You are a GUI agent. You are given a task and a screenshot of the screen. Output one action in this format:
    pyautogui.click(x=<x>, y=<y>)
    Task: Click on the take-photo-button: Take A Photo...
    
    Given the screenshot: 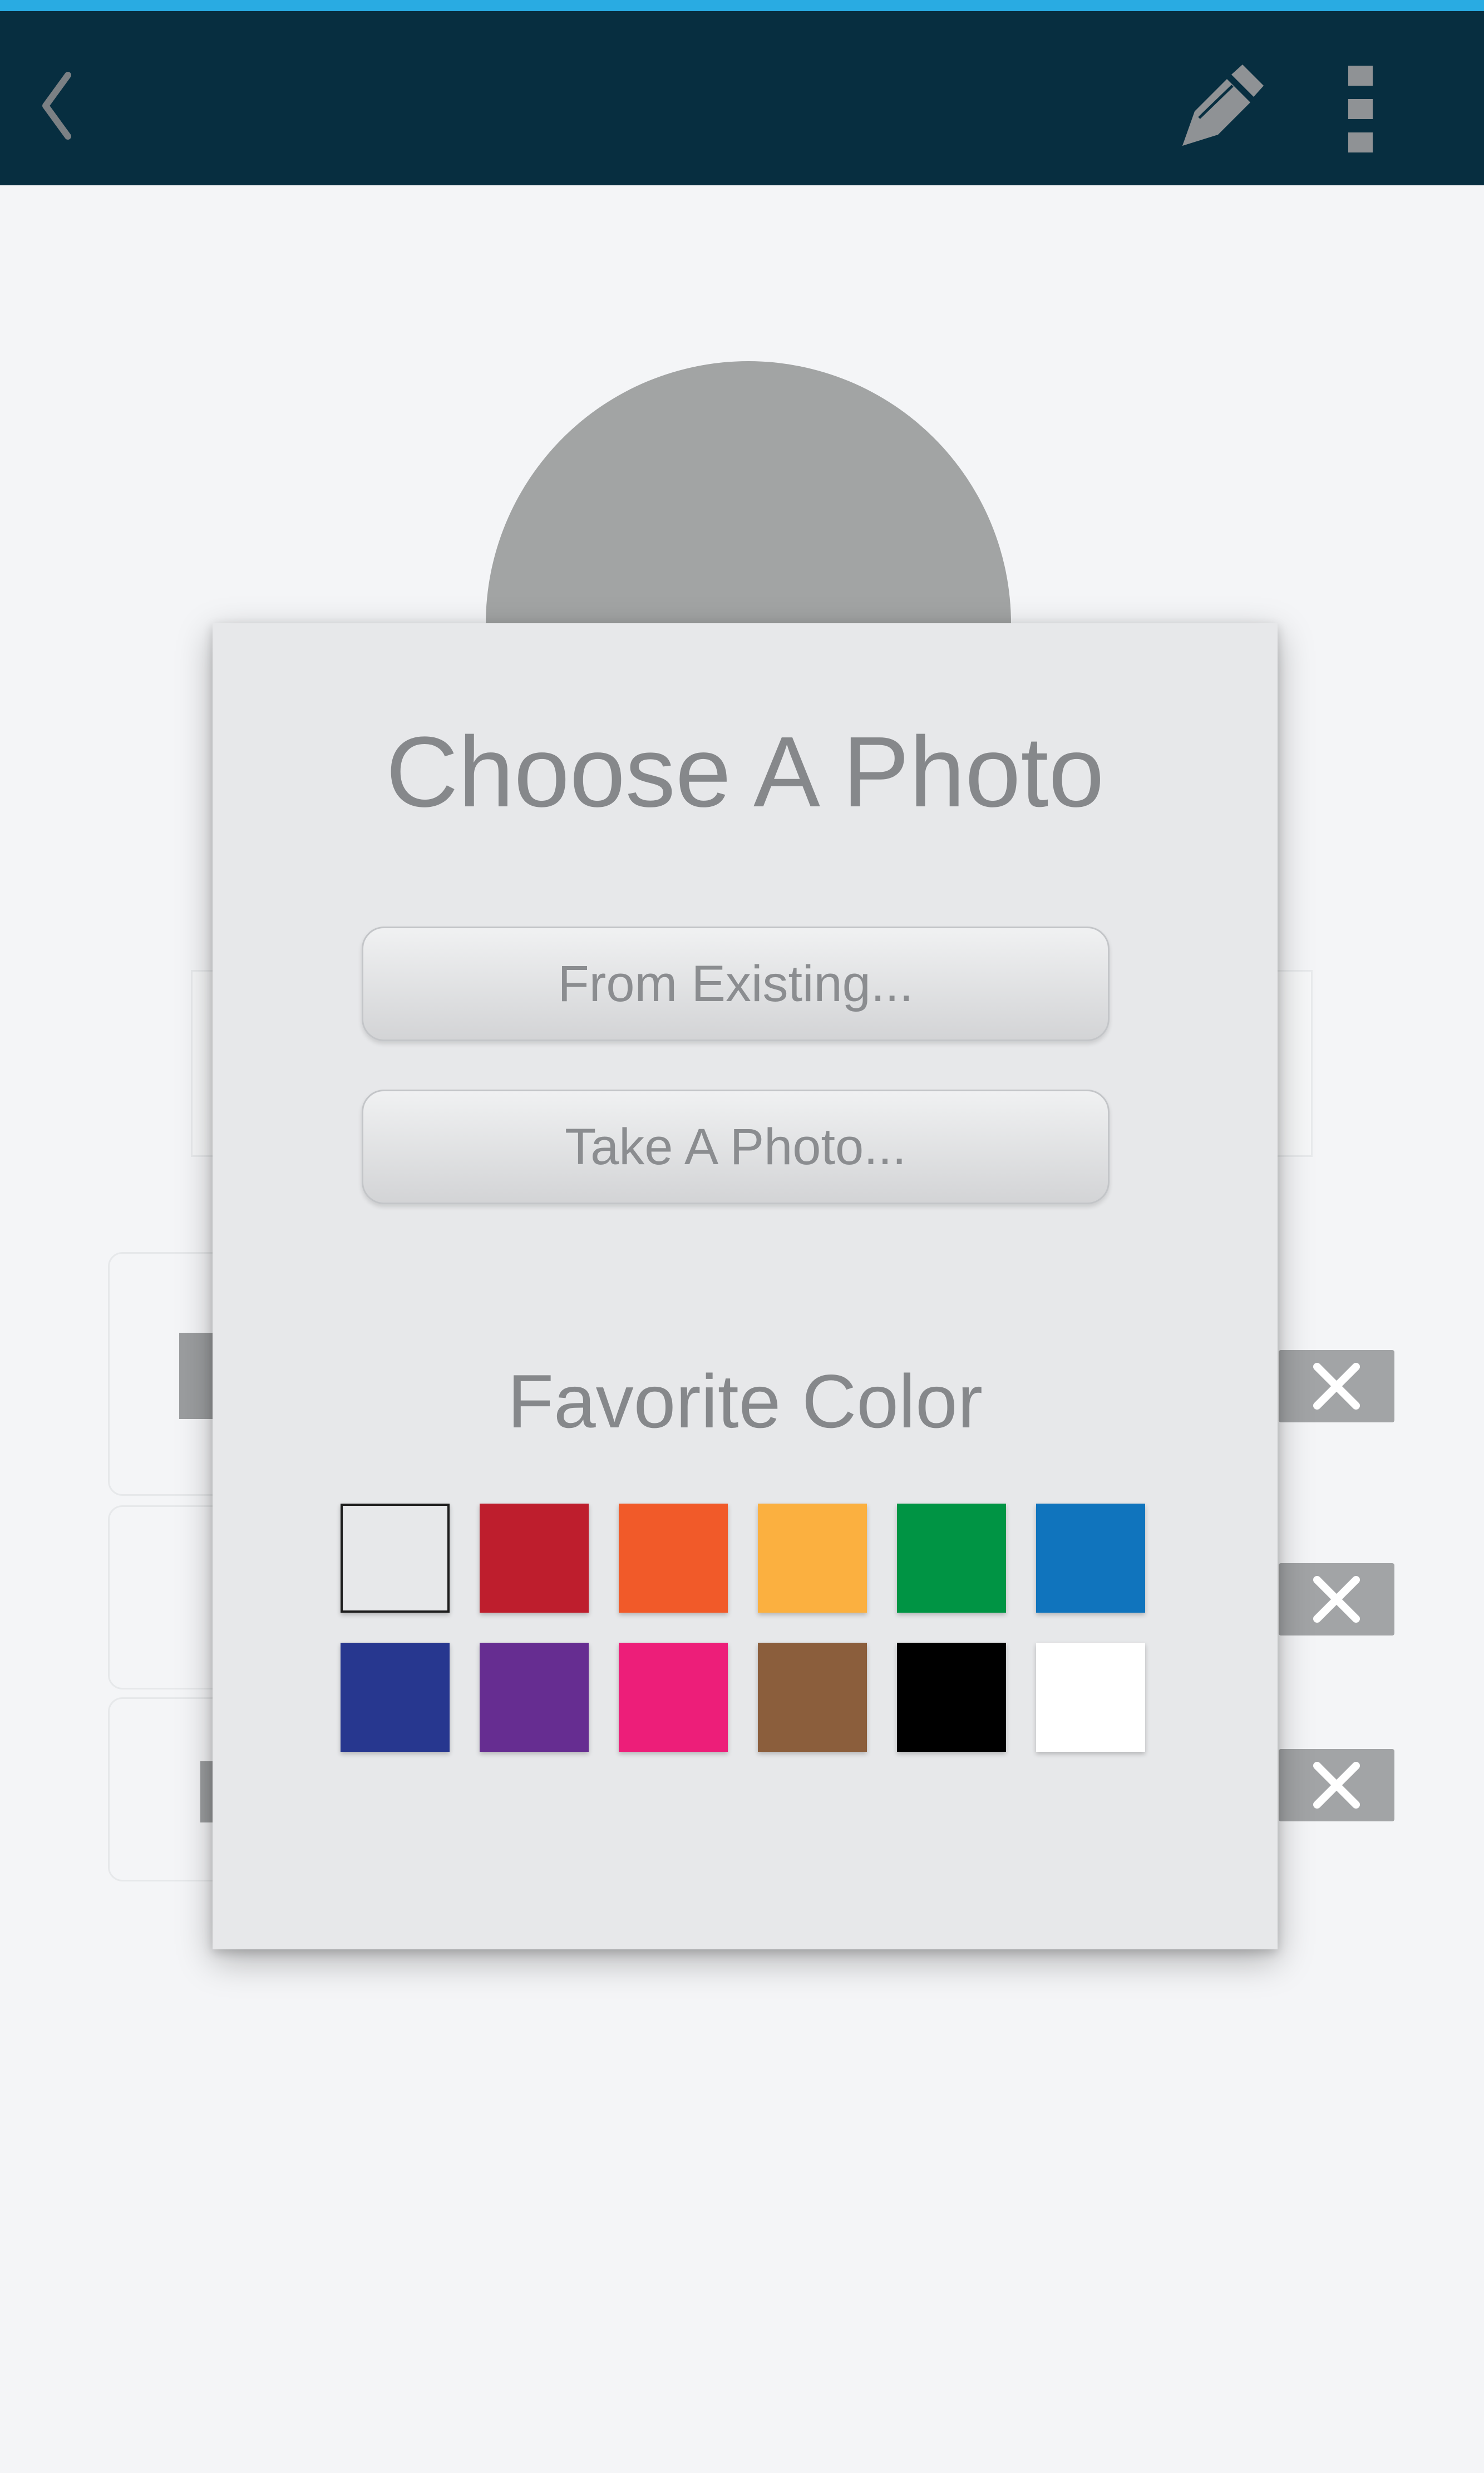 What is the action you would take?
    pyautogui.click(x=736, y=1147)
    